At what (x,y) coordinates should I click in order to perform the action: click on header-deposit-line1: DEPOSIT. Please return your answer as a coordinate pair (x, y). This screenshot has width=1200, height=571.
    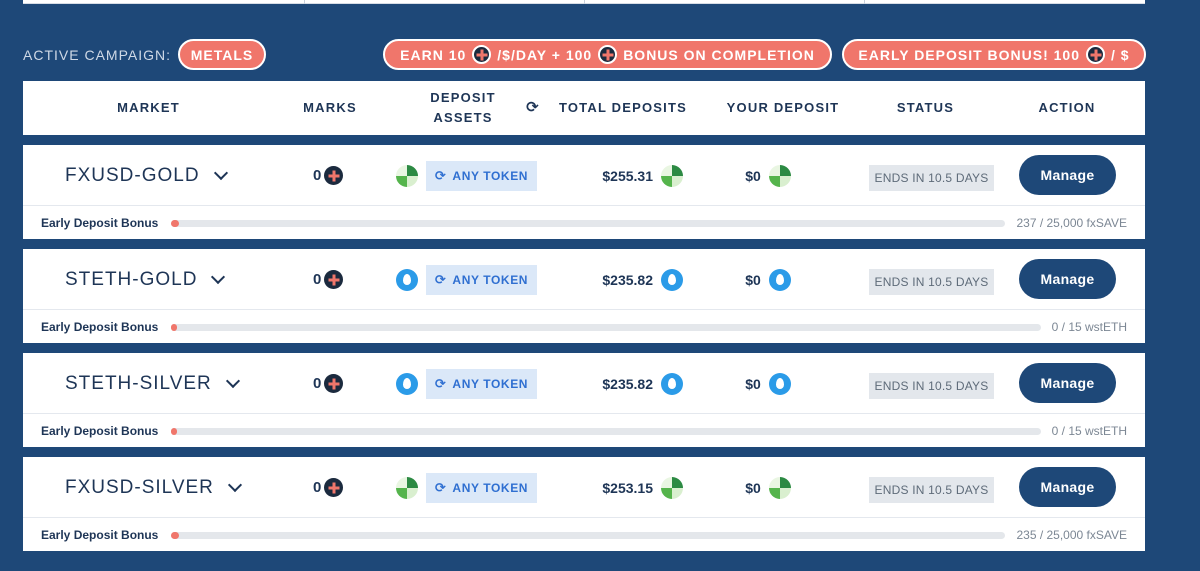
    Looking at the image, I should click on (463, 97).